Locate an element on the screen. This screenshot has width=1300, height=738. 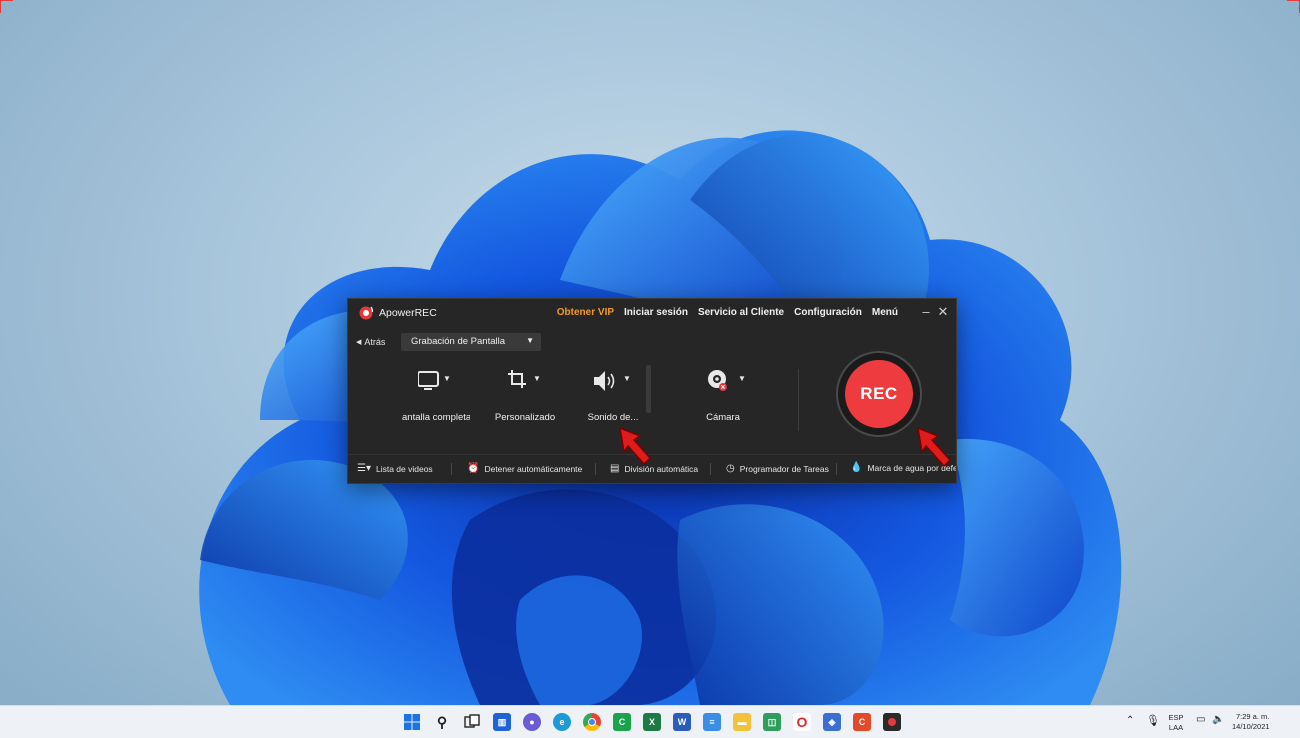
snipping-icon: ◫ is located at coordinates (772, 722).